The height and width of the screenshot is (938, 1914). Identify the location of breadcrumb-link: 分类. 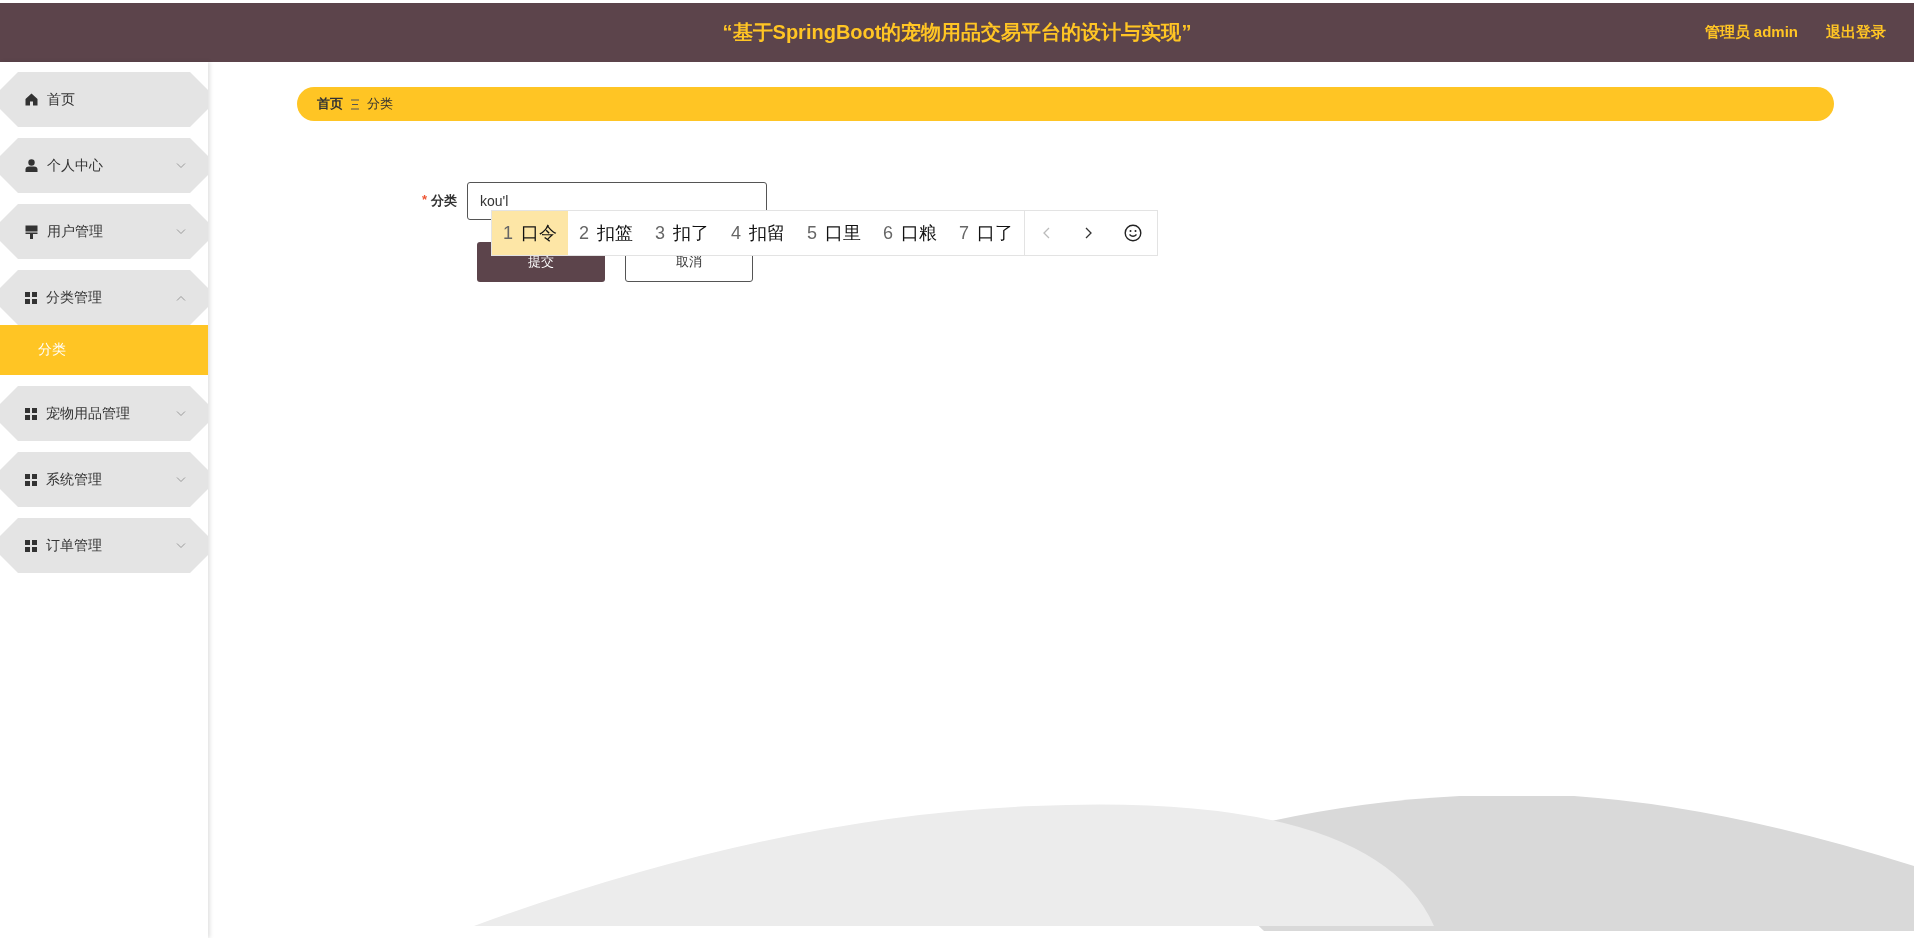
(380, 104).